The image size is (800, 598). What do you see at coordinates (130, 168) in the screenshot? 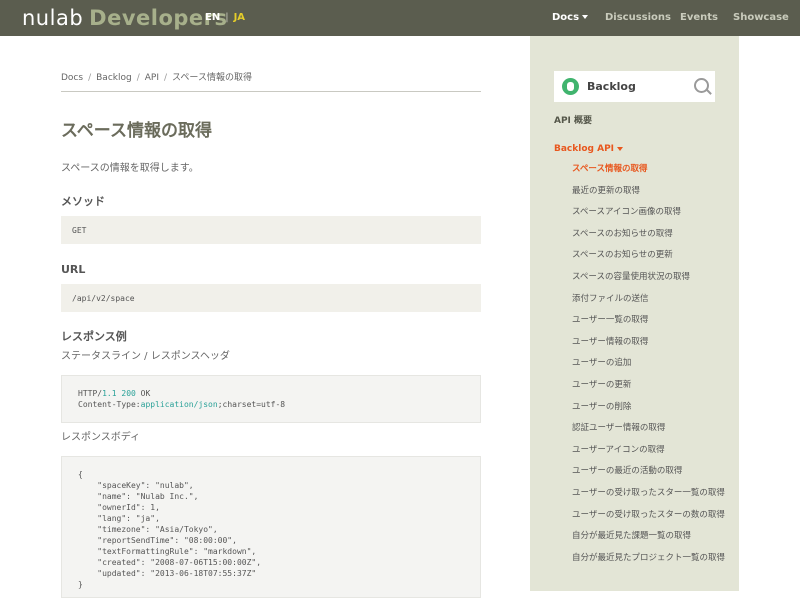
I see `page-description: スペースの情報を取得します。` at bounding box center [130, 168].